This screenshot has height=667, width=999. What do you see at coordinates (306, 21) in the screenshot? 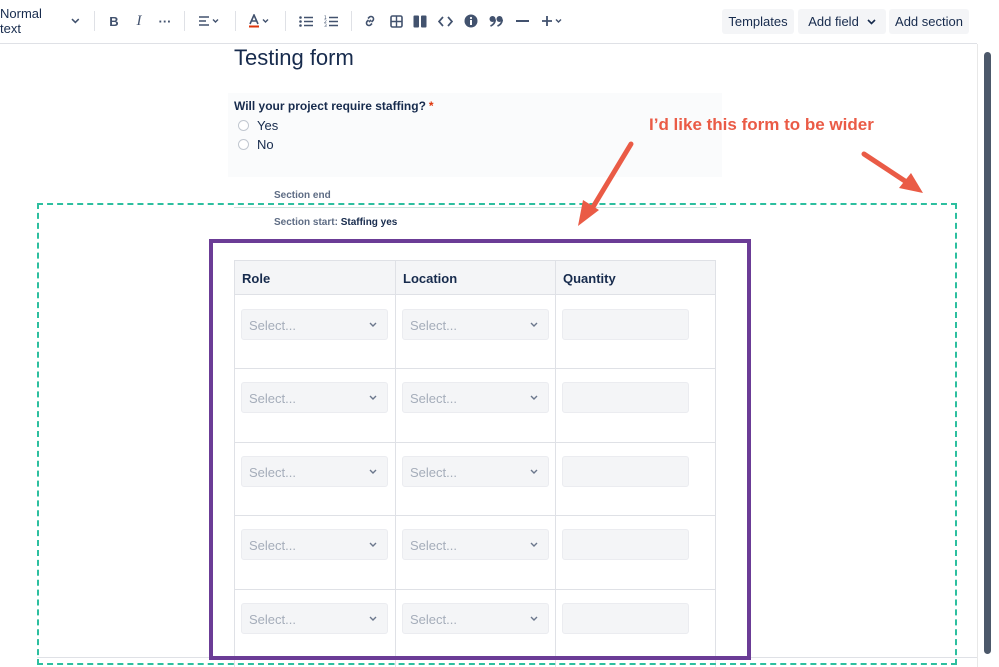
I see `bullet-list-icon` at bounding box center [306, 21].